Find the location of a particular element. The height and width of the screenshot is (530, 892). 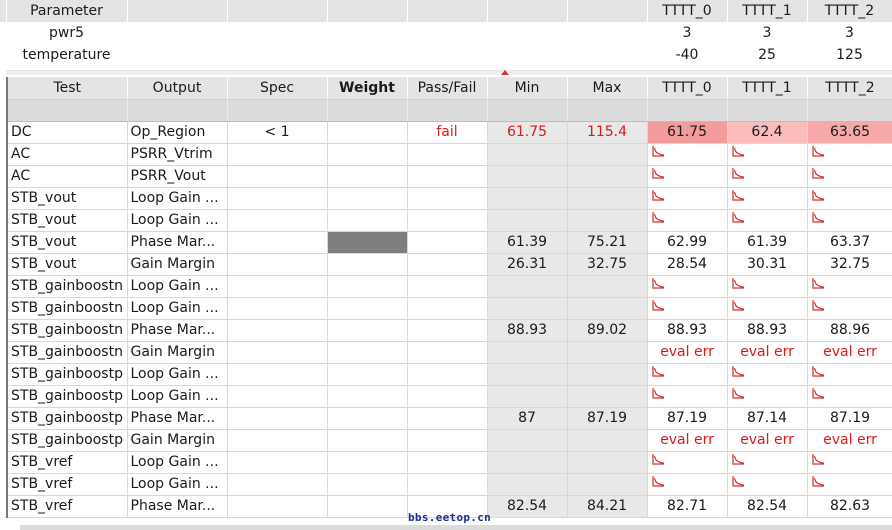

tttt1-cell: 88.93 is located at coordinates (767, 330).